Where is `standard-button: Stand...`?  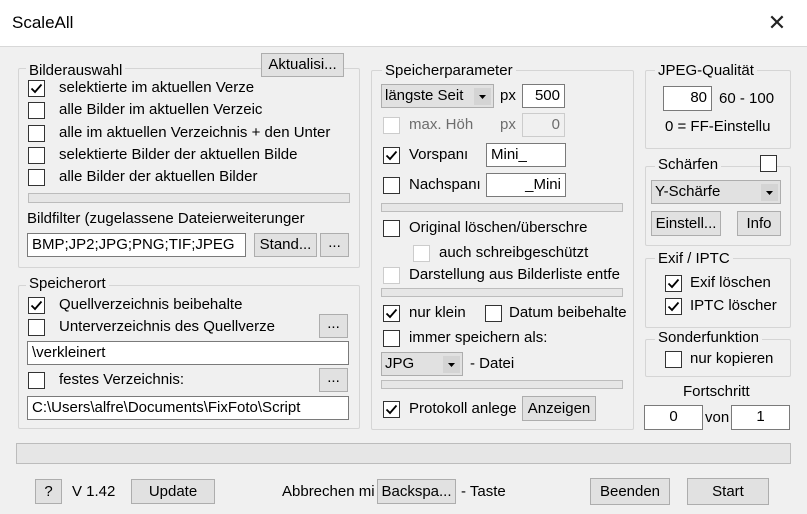
standard-button: Stand... is located at coordinates (285, 245).